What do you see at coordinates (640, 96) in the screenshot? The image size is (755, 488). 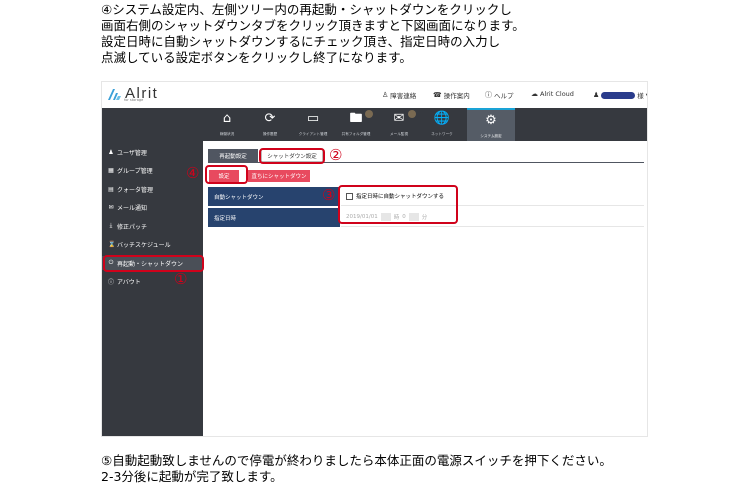 I see `user-suffix: 様` at bounding box center [640, 96].